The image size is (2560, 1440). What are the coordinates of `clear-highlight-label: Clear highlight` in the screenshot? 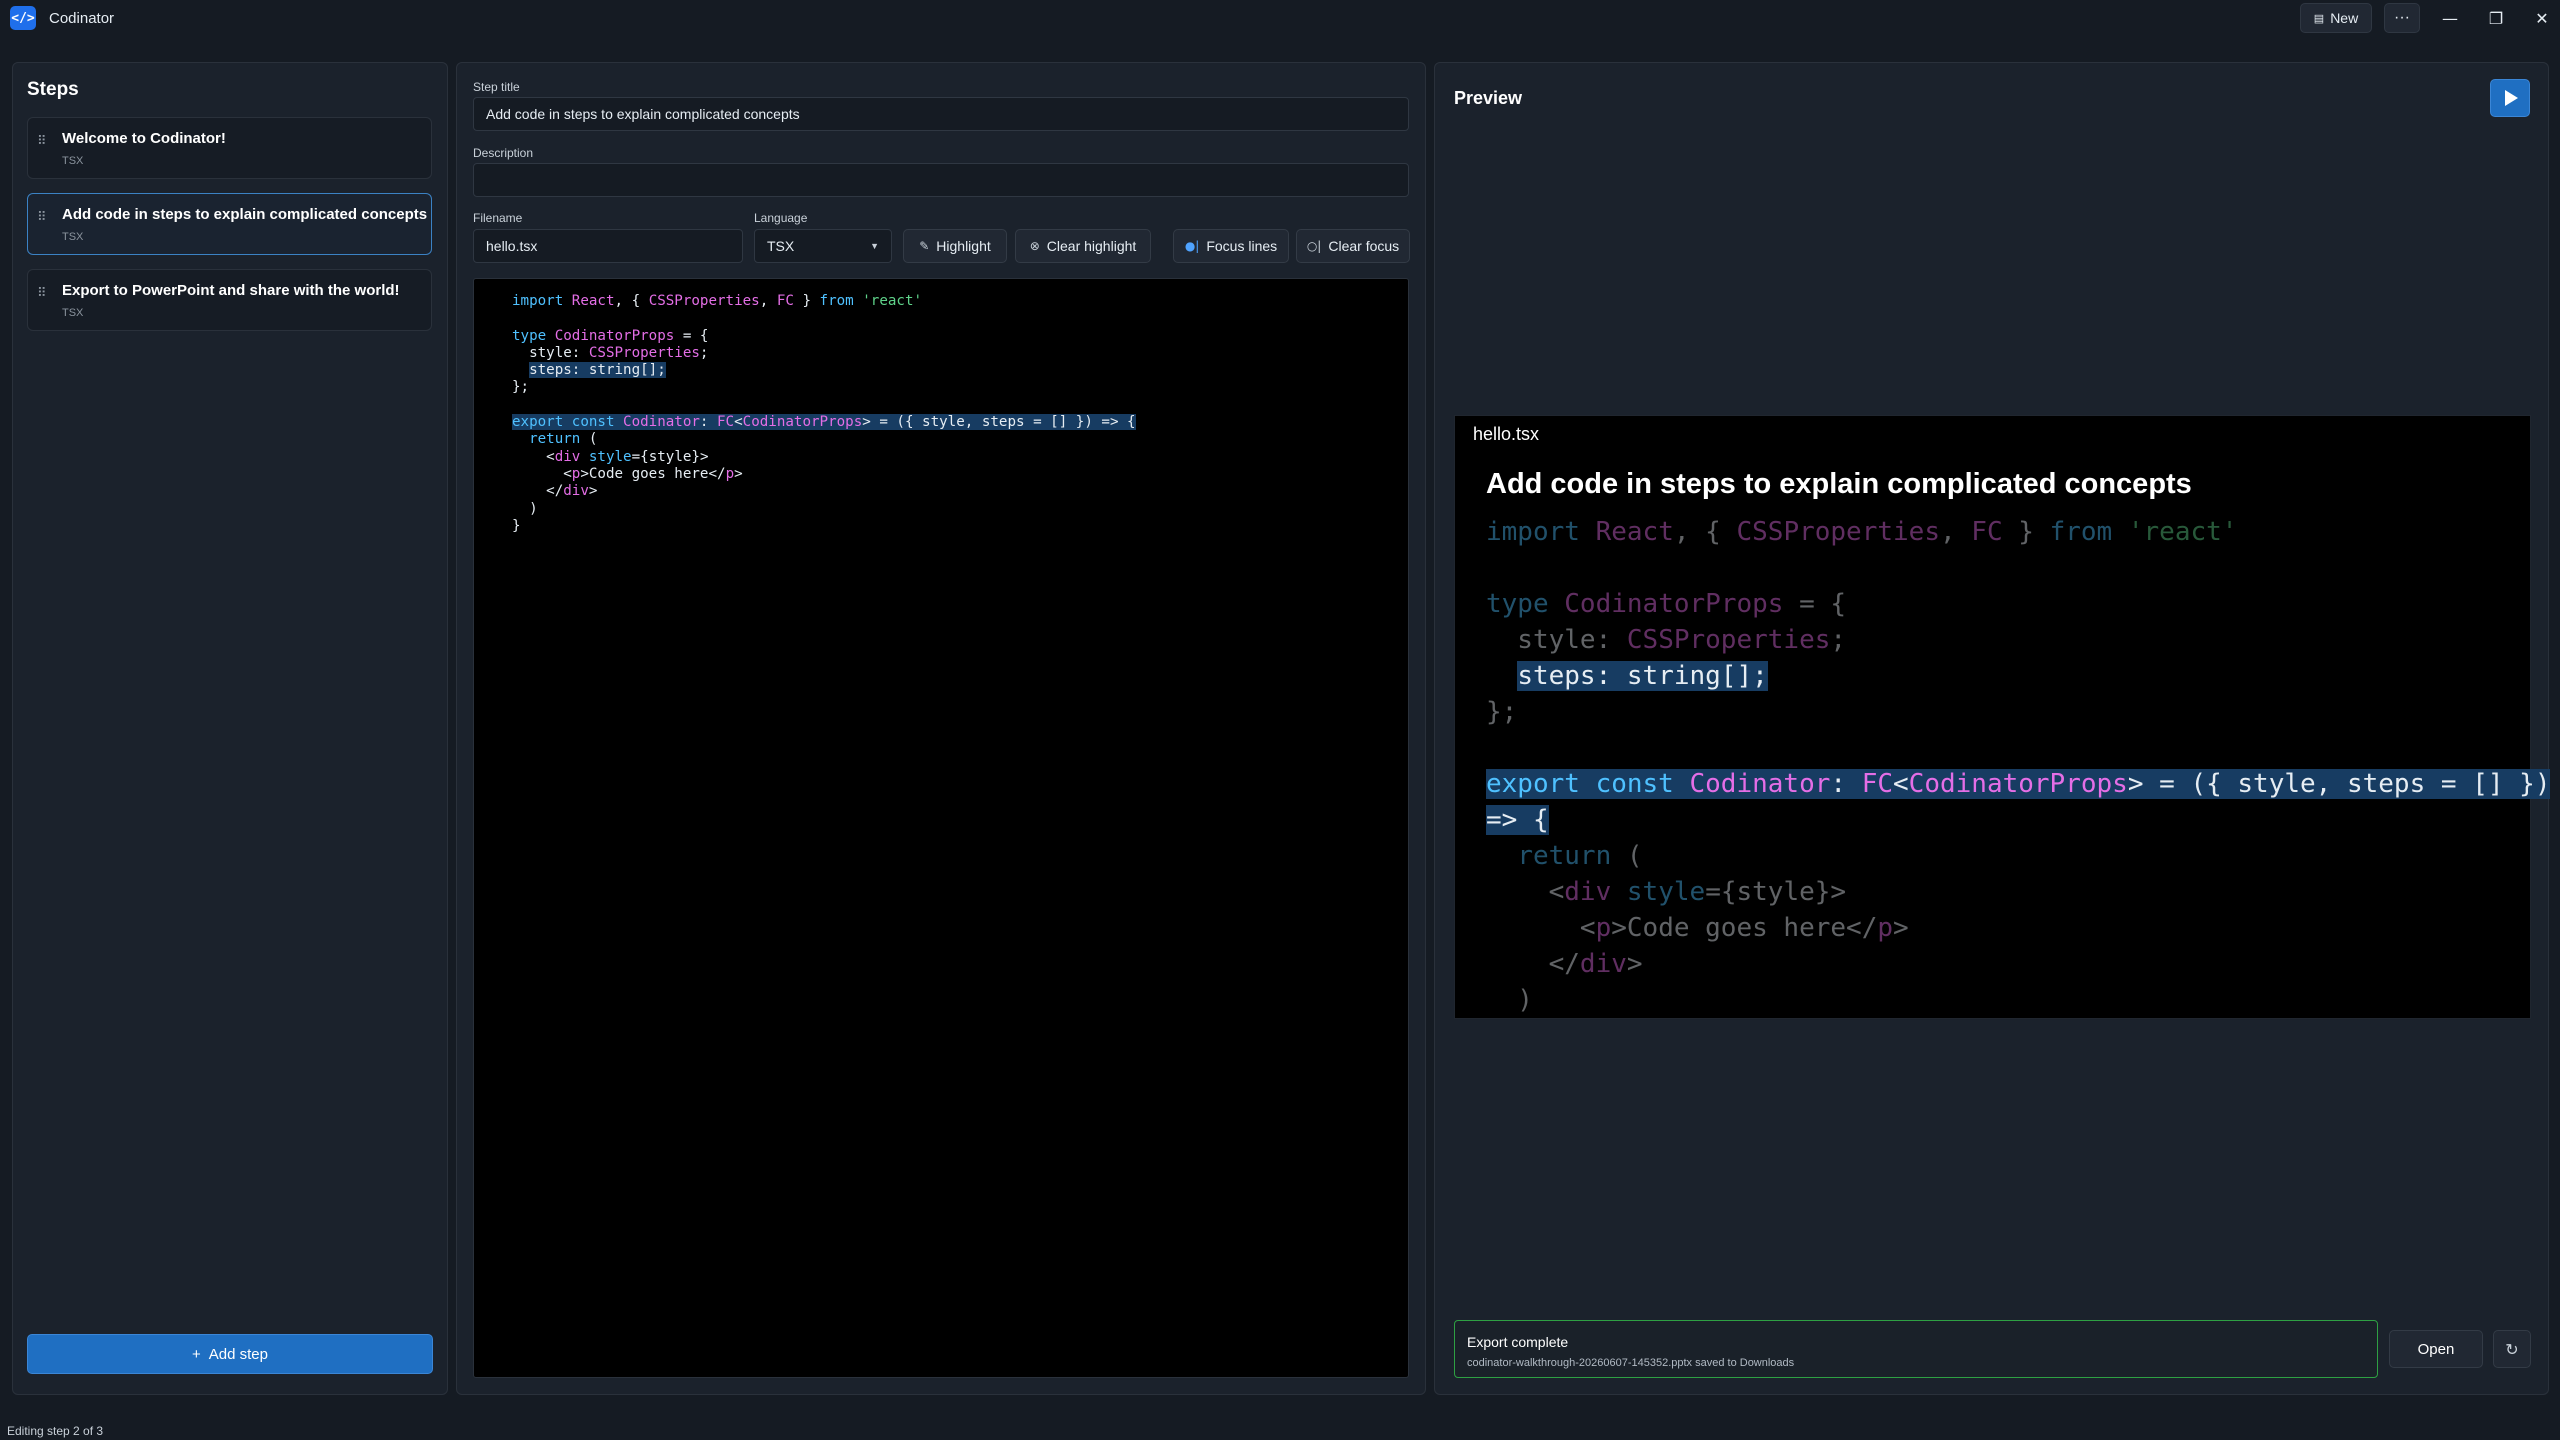 It's located at (1091, 246).